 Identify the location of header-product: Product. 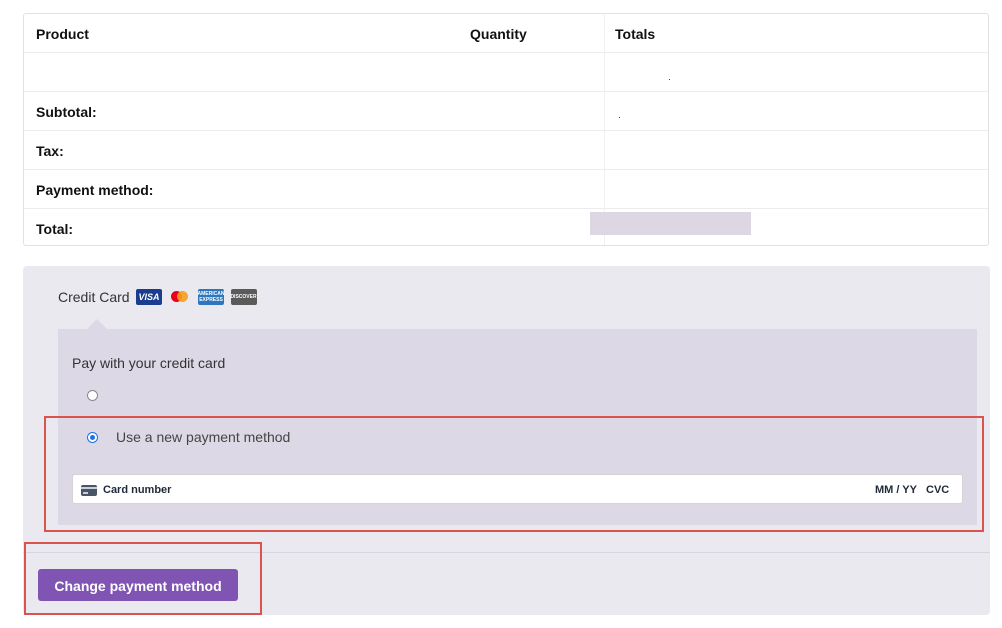
(62, 34).